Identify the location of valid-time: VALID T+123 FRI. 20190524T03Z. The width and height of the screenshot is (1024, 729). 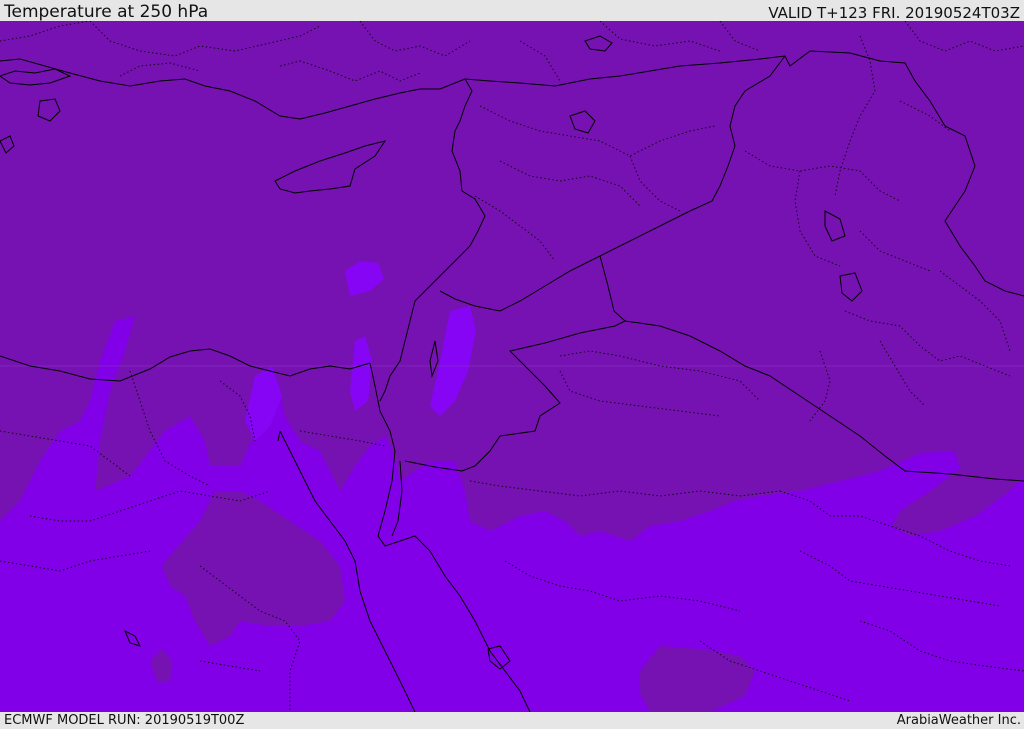
(894, 13).